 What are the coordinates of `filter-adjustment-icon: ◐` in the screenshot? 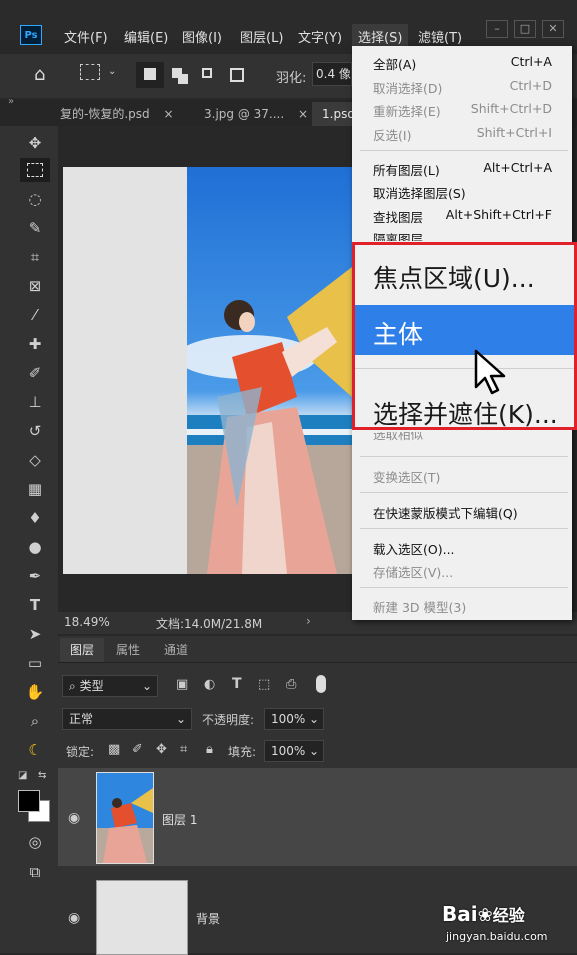 It's located at (209, 684).